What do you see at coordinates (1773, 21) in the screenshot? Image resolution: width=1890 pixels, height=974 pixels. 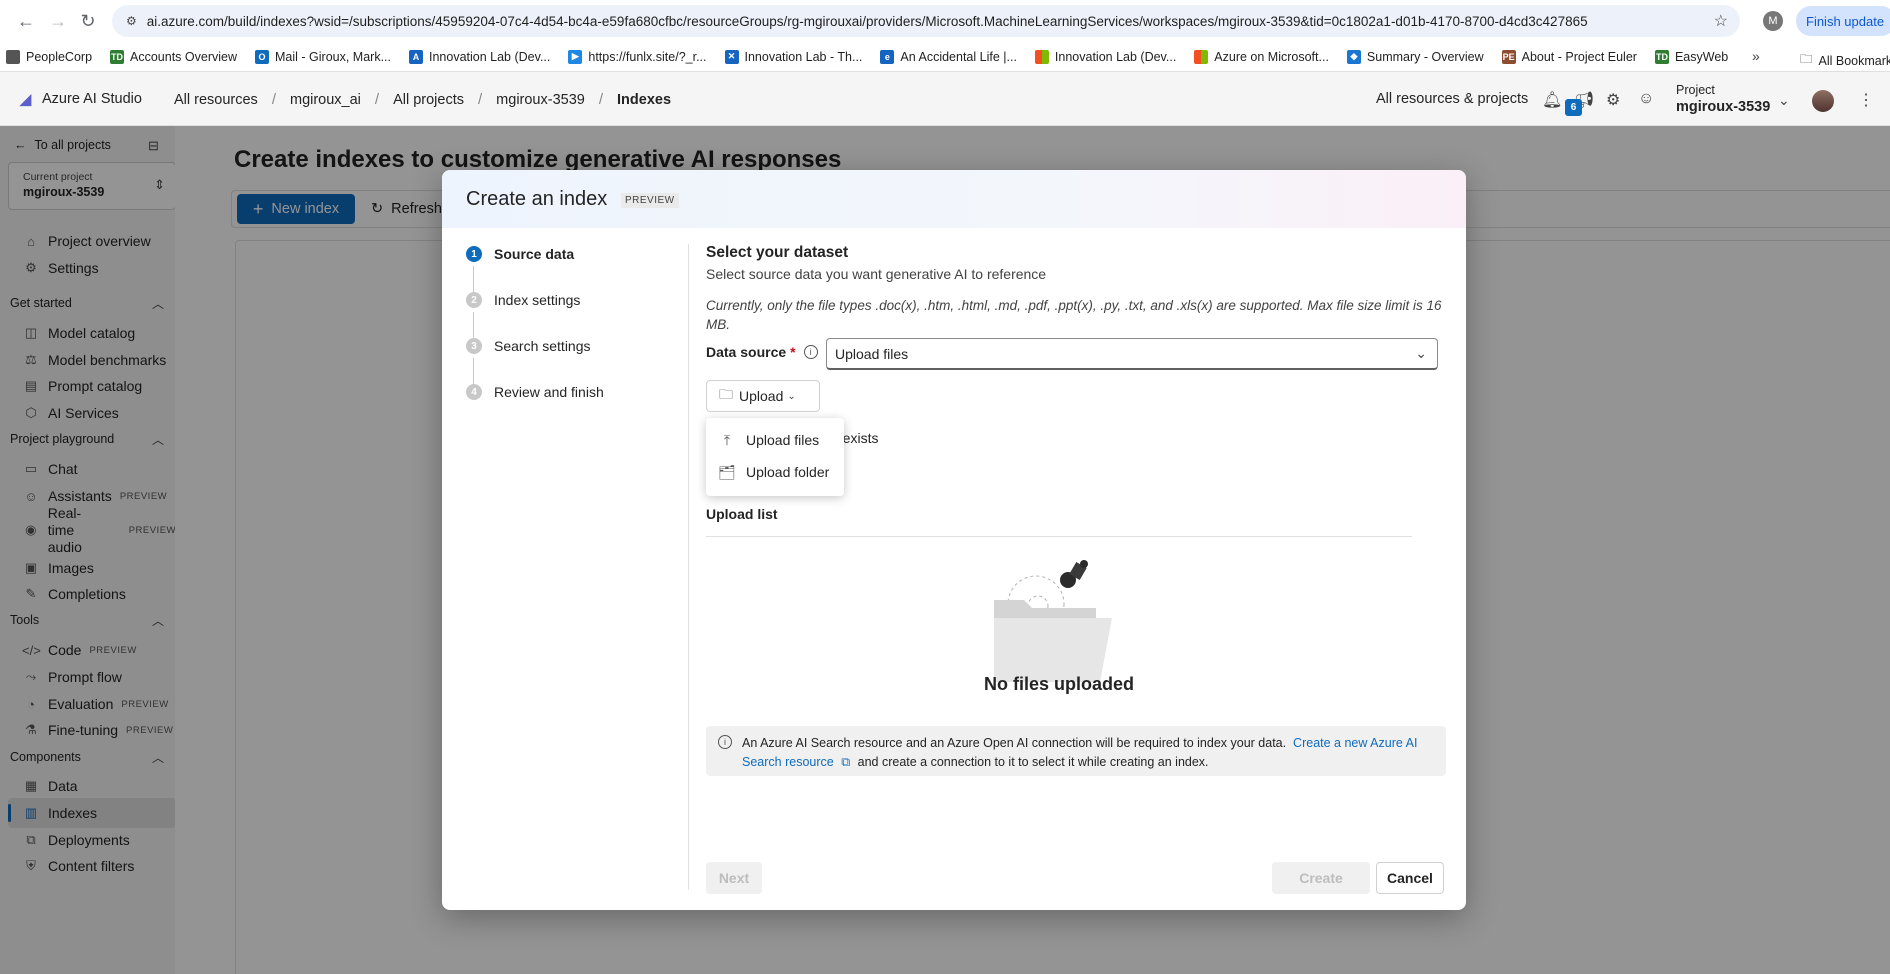 I see `profile-avatar: M` at bounding box center [1773, 21].